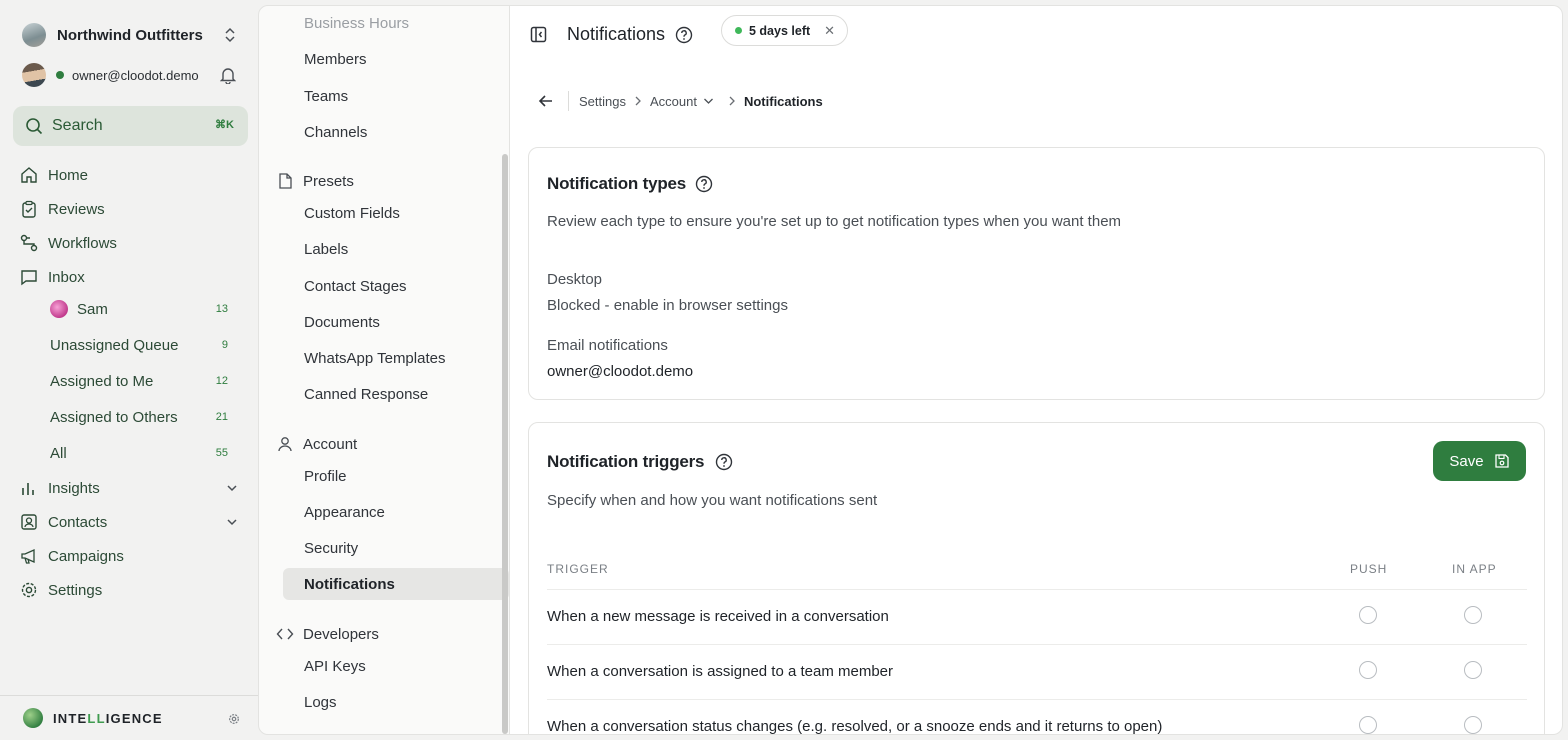  I want to click on code-icon, so click(285, 634).